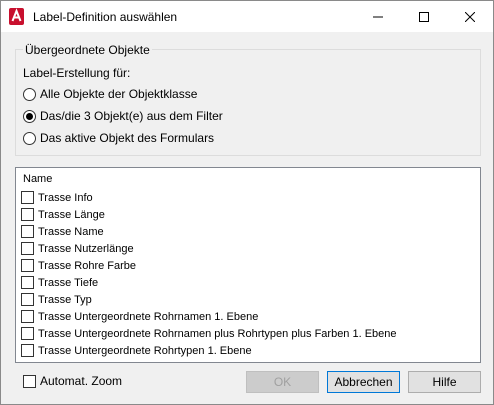  I want to click on item-label: Trasse Untergeordnete Rohrtypen 1. Ebene, so click(145, 350).